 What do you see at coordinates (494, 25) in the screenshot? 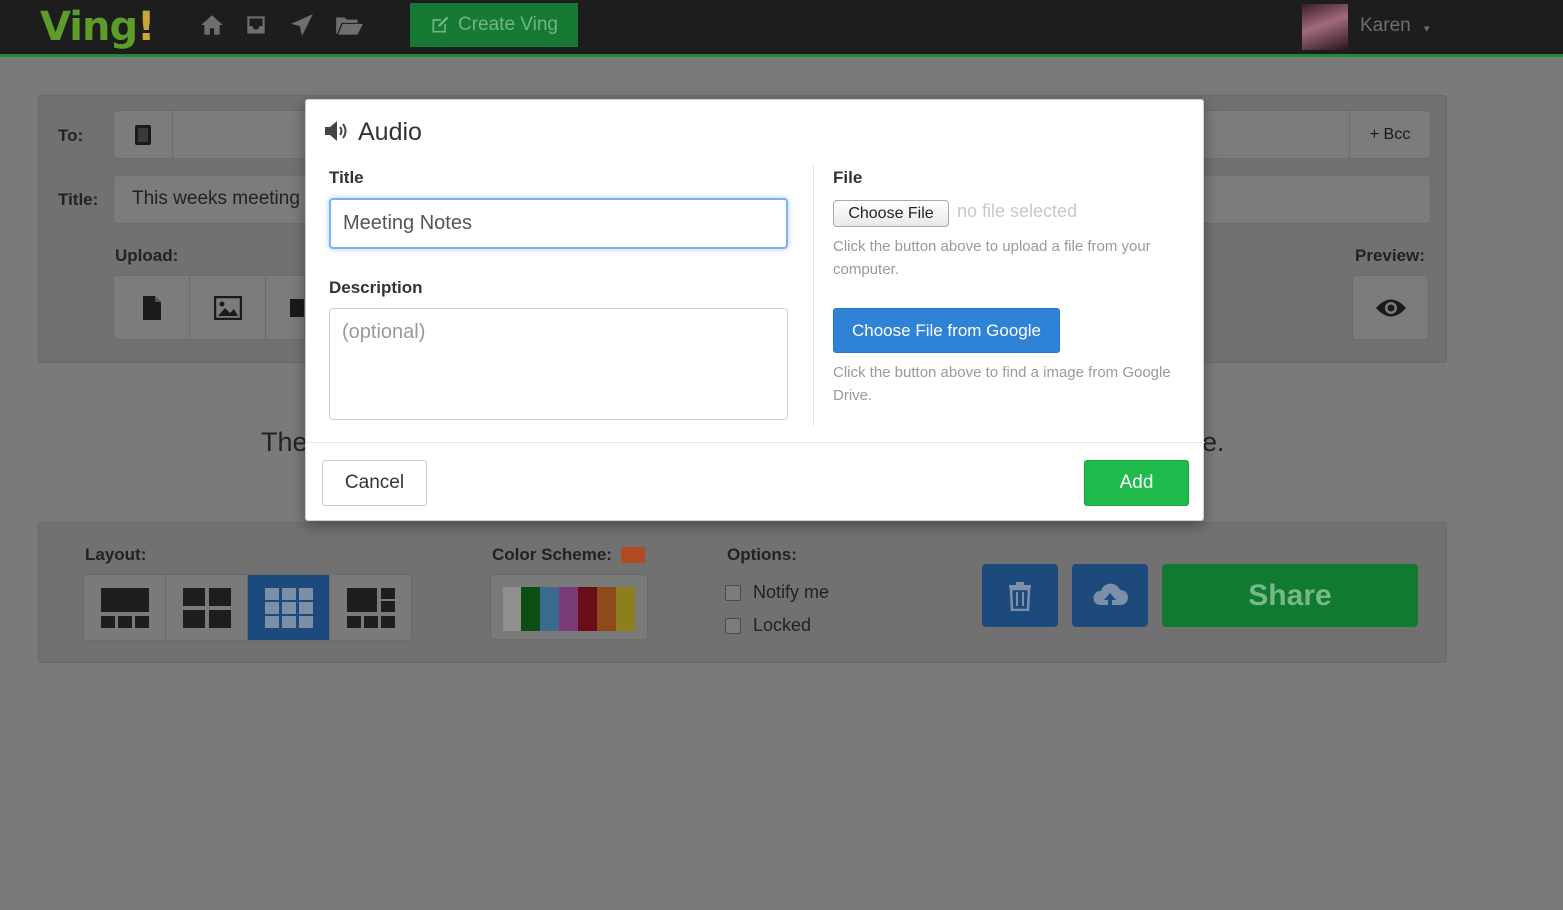
I see `create-ving-button: Create Ving` at bounding box center [494, 25].